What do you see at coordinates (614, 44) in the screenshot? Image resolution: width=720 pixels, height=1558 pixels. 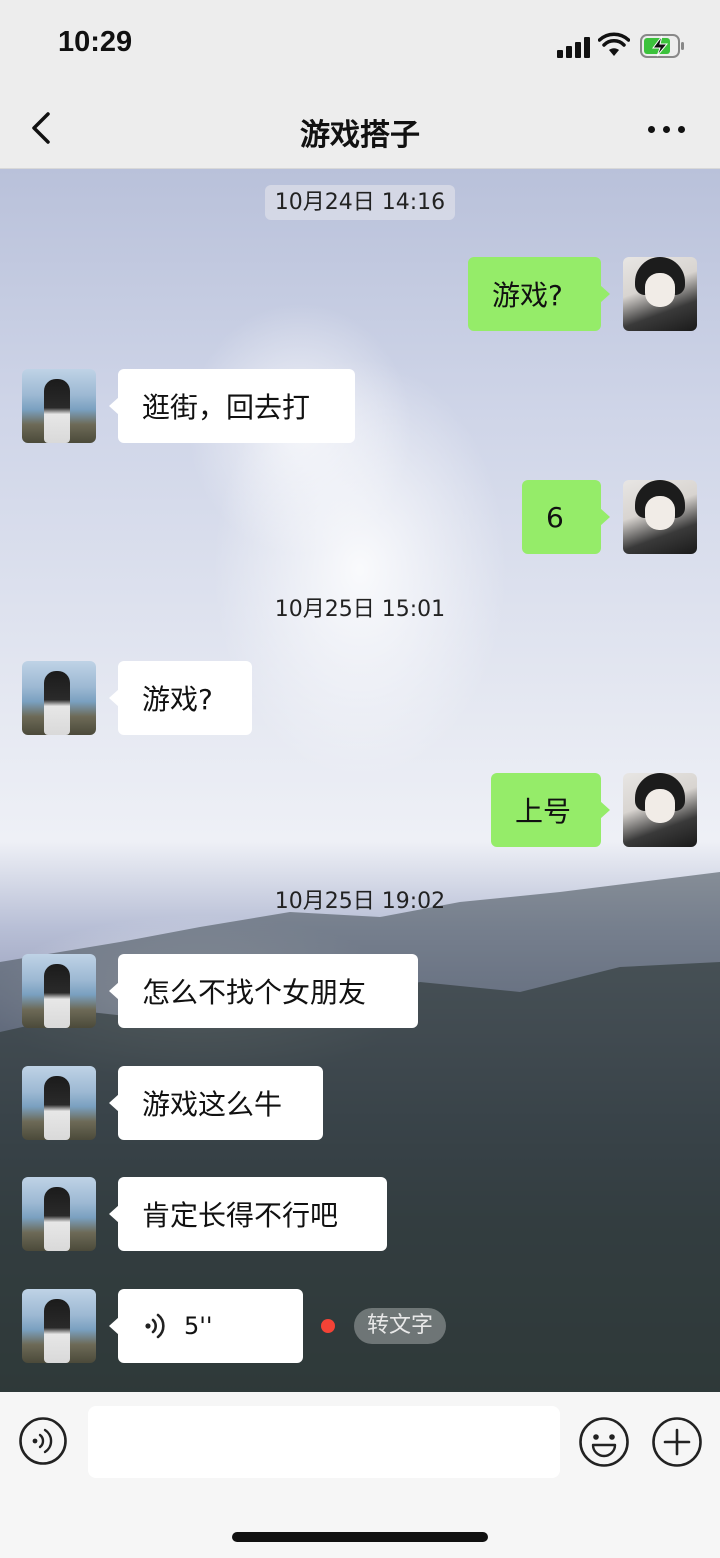 I see `wifi-icon` at bounding box center [614, 44].